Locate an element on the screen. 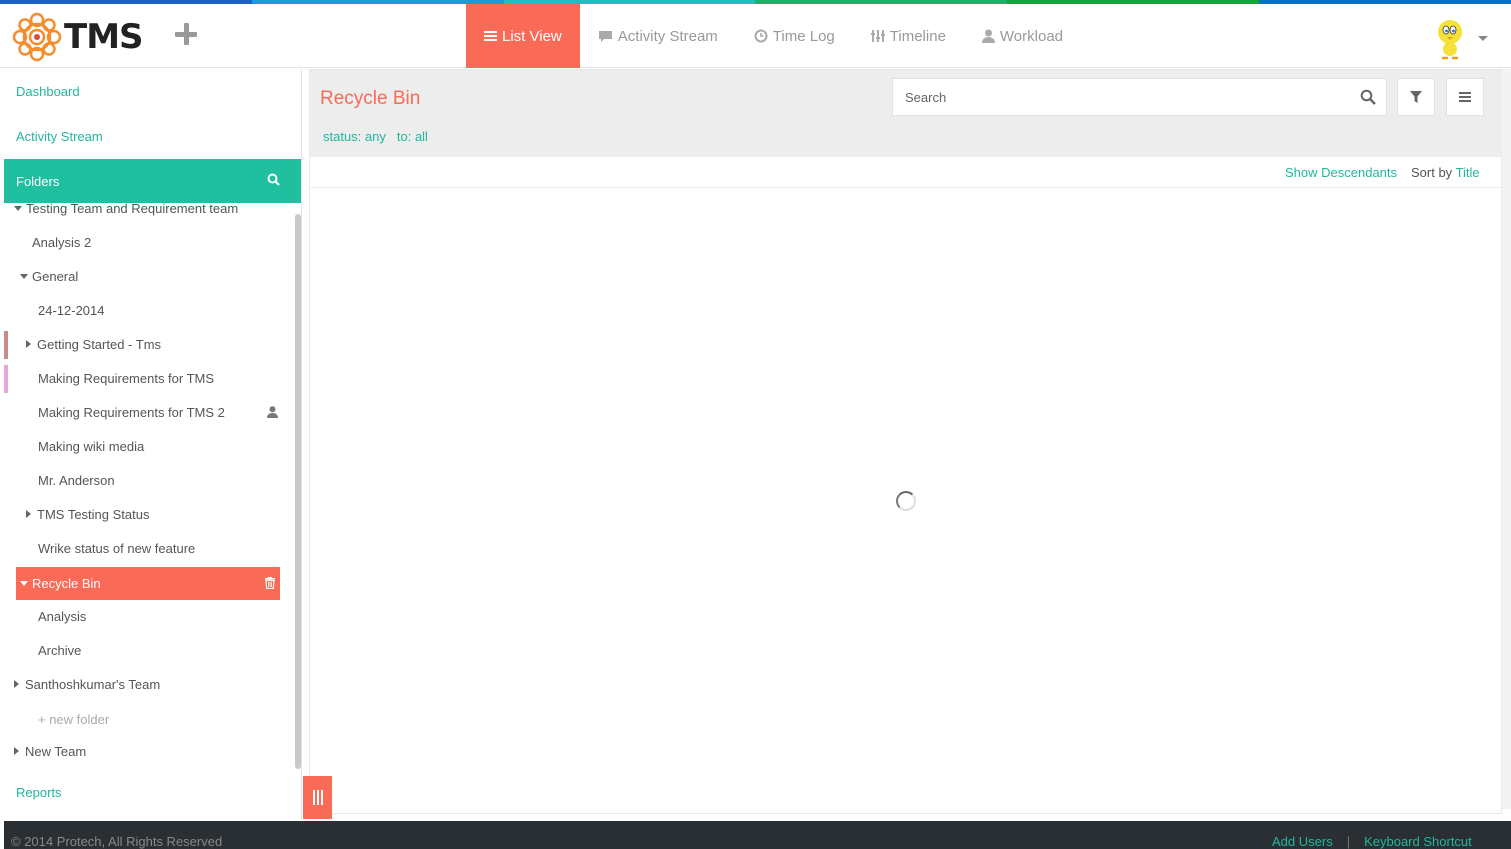 This screenshot has width=1511, height=849. main-header: Recycle Bin status: any to: all is located at coordinates (906, 113).